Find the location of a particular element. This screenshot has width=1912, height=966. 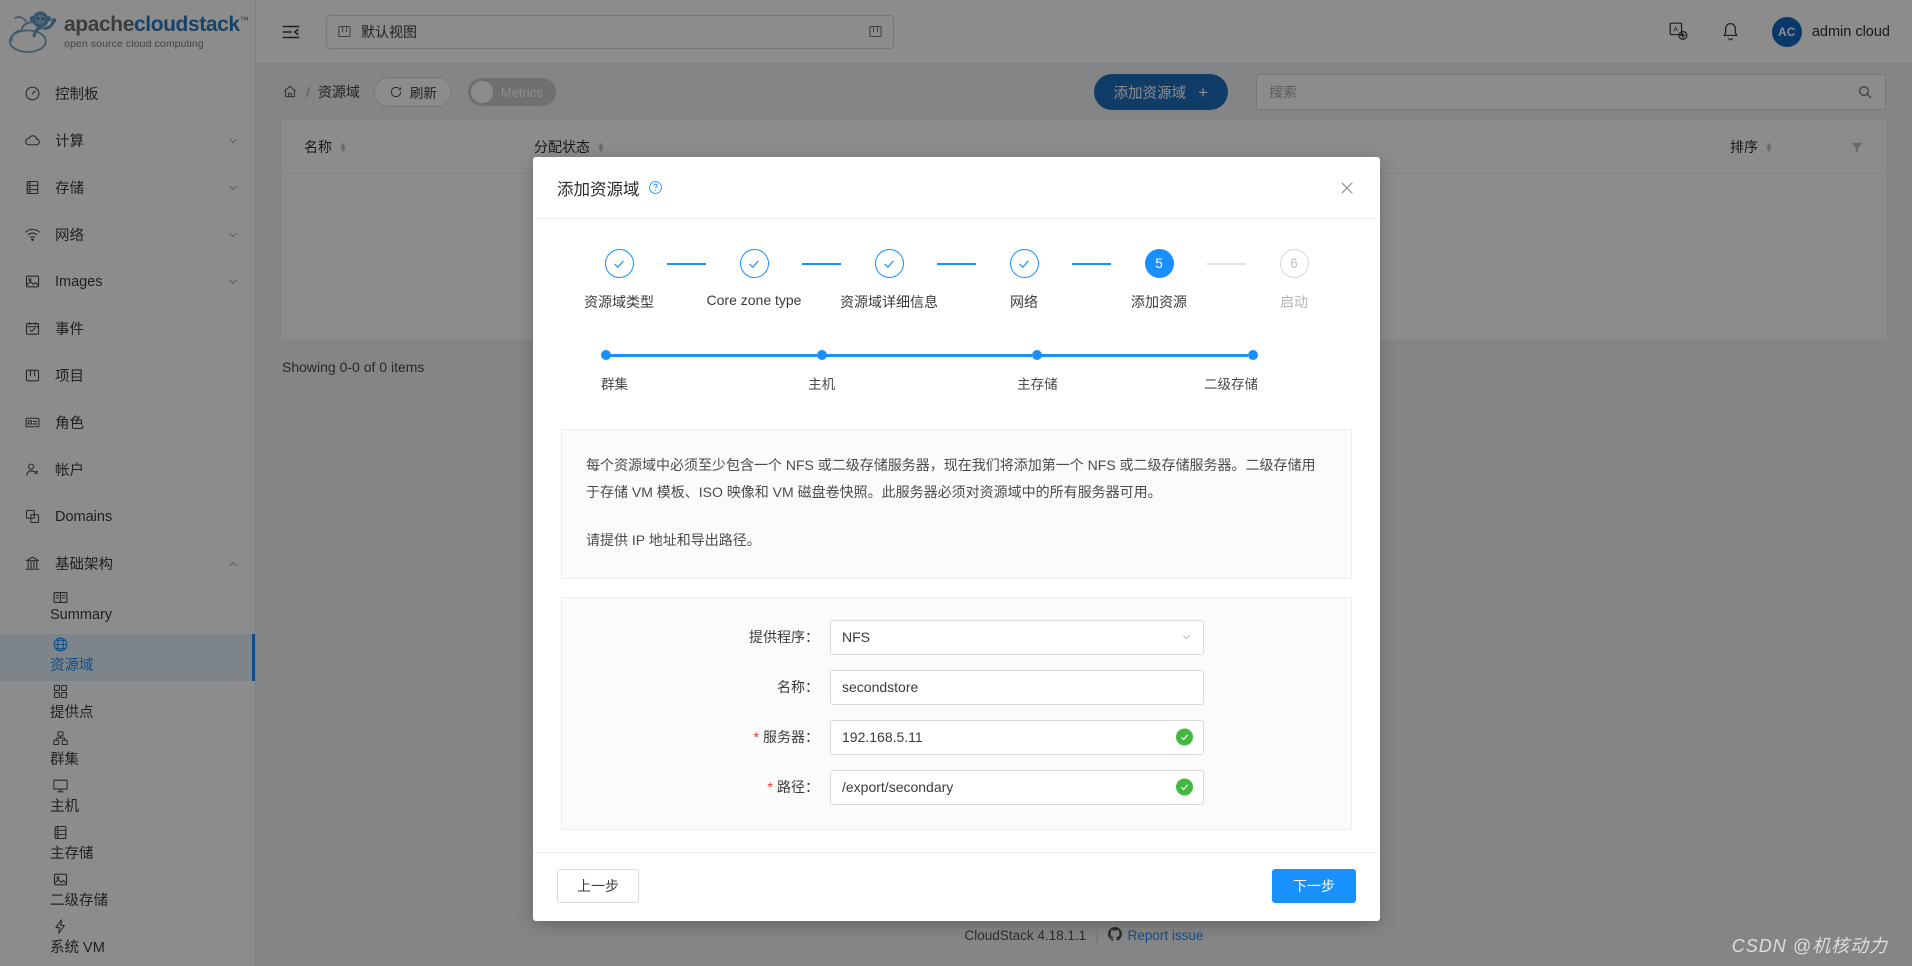

server-label-text: 服务器： is located at coordinates (791, 737).